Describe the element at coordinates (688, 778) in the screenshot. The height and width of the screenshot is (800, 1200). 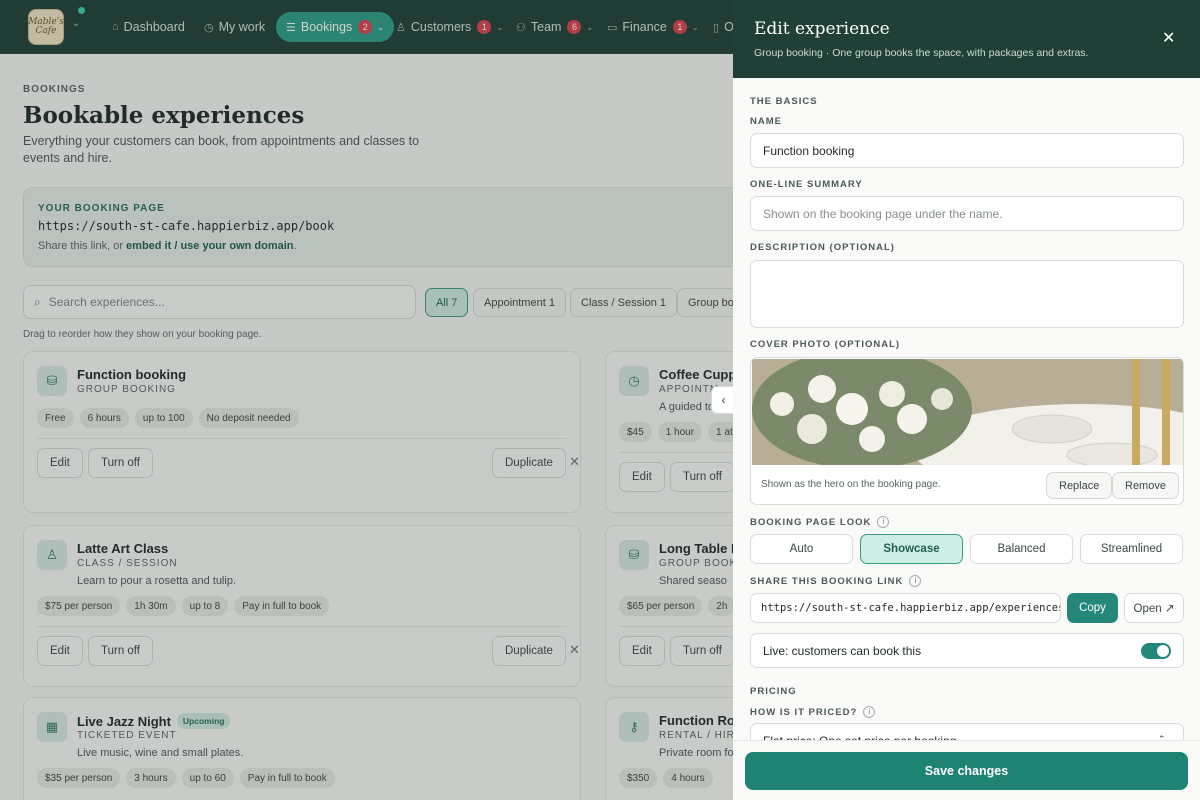
I see `card-pill: 4 hours` at that location.